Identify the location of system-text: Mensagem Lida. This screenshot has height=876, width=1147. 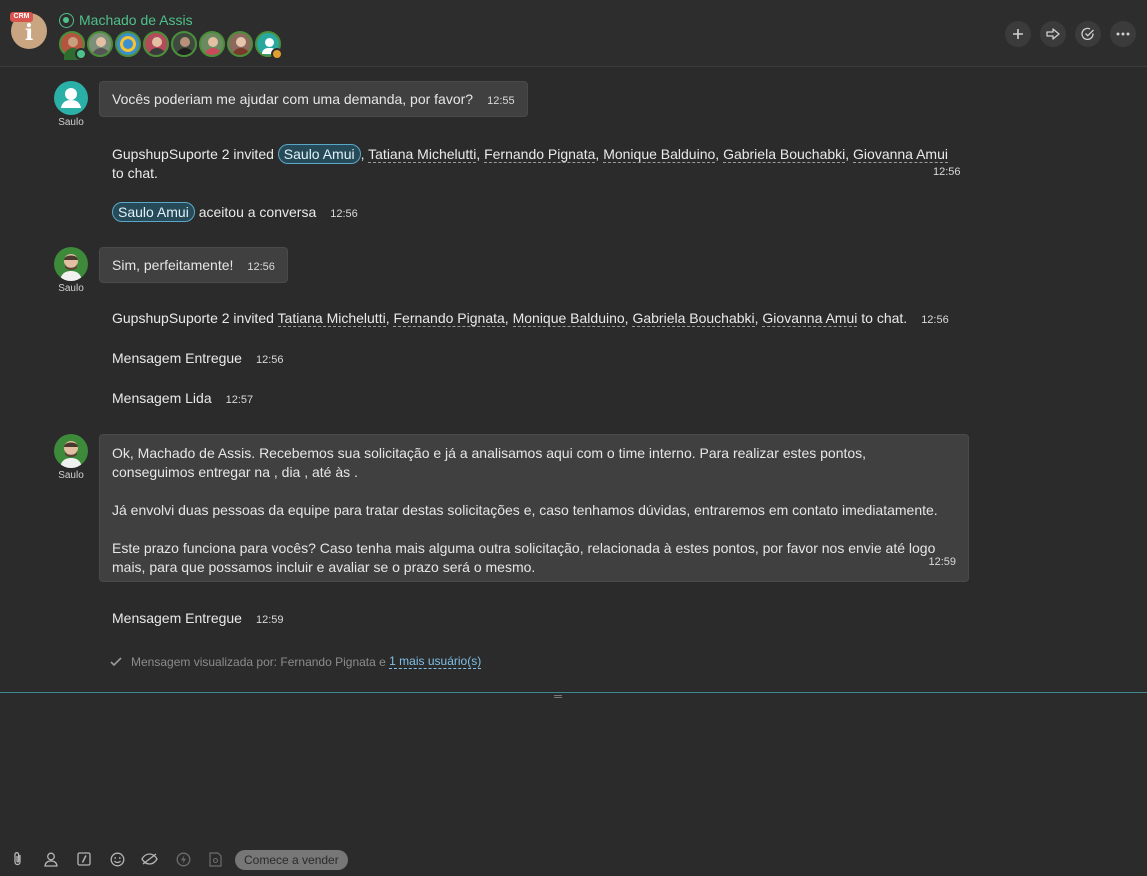
(162, 398).